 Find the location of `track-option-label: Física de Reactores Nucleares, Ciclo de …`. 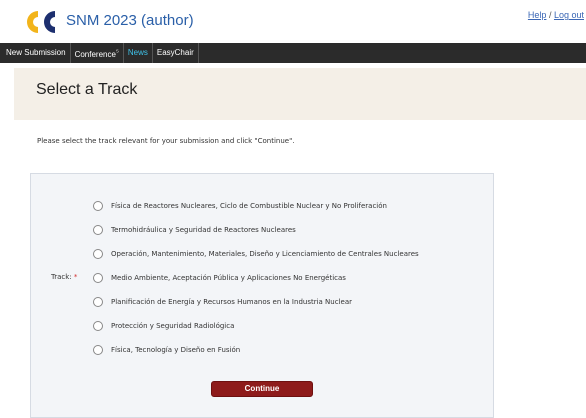

track-option-label: Física de Reactores Nucleares, Ciclo de … is located at coordinates (249, 206).